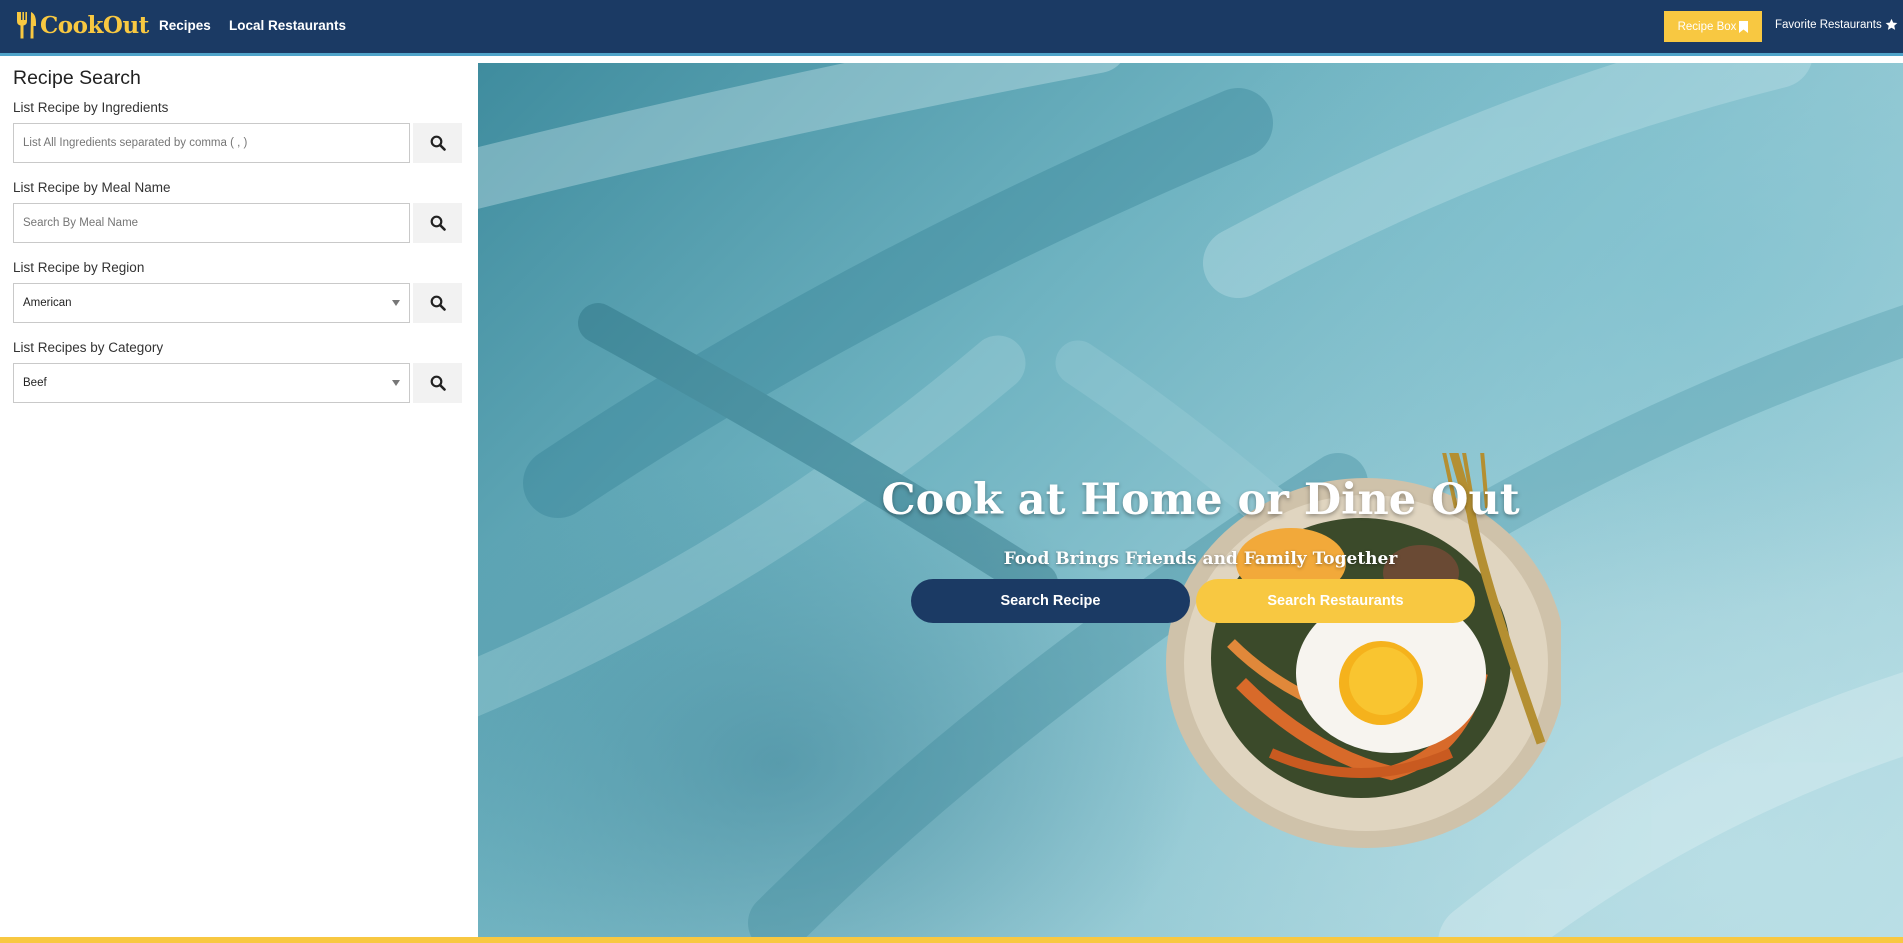 The height and width of the screenshot is (943, 1903). What do you see at coordinates (26, 25) in the screenshot?
I see `fork-knife-icon` at bounding box center [26, 25].